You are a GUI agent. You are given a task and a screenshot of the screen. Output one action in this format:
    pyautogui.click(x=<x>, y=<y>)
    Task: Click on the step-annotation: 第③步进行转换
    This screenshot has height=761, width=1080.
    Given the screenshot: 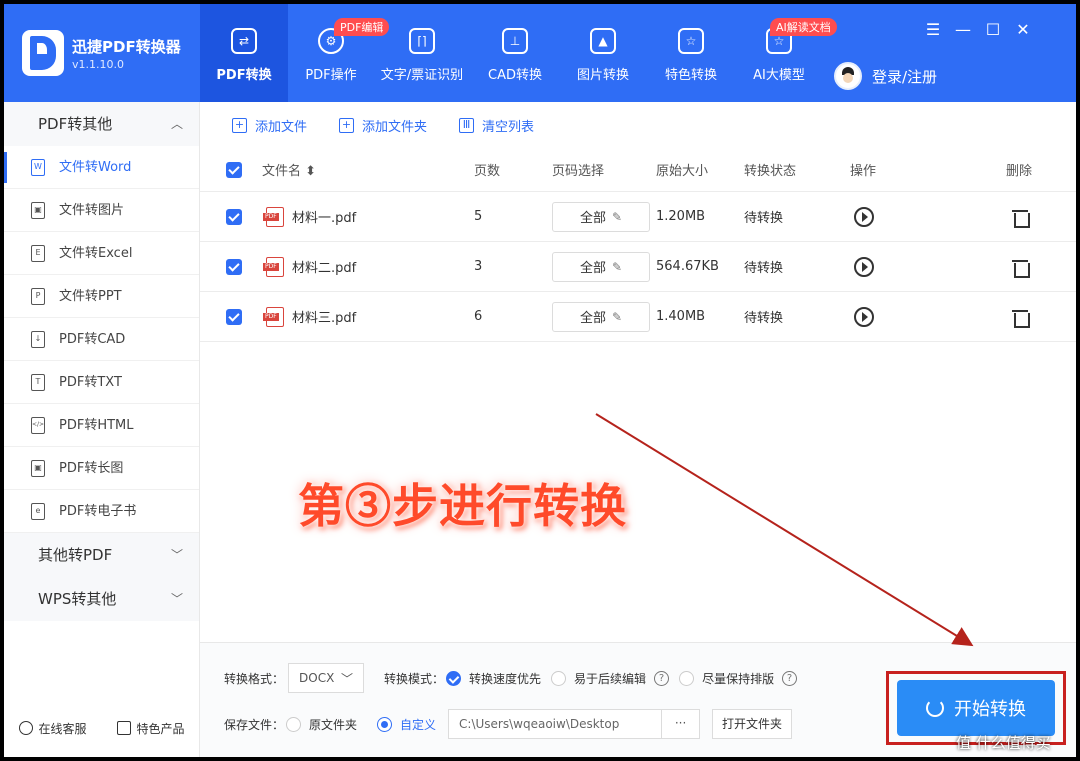 What is the action you would take?
    pyautogui.click(x=462, y=506)
    